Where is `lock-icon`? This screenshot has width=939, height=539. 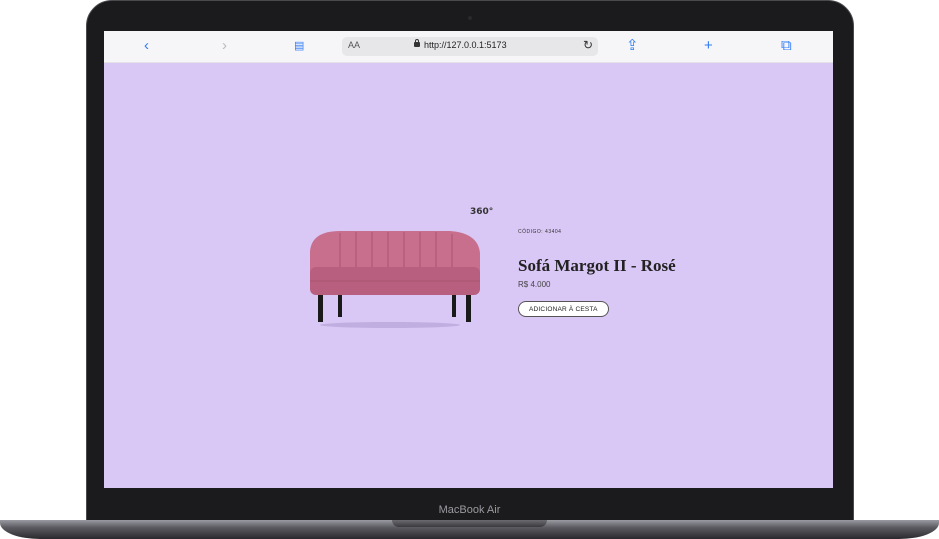 lock-icon is located at coordinates (417, 43).